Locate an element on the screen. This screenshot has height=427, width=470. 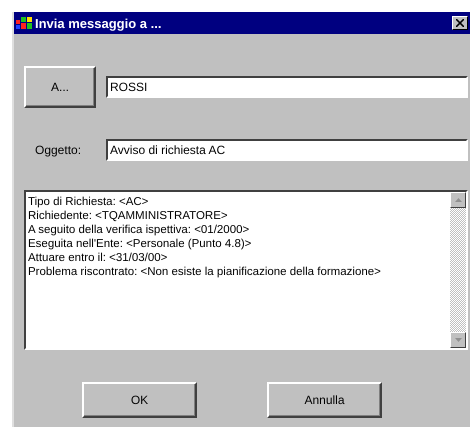
cancel-button: Annulla is located at coordinates (324, 400).